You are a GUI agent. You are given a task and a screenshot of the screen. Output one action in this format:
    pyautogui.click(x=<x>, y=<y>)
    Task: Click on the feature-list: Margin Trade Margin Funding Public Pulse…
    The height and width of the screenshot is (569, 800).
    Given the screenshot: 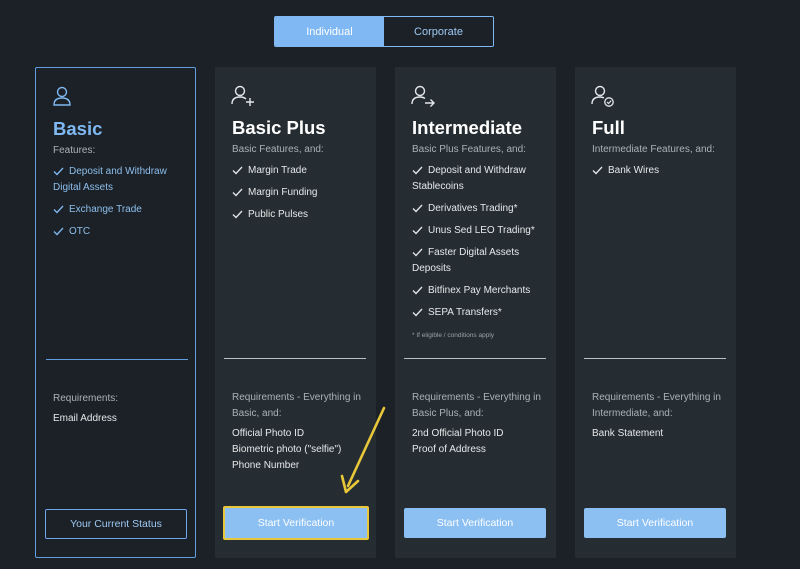 What is the action you would take?
    pyautogui.click(x=303, y=196)
    